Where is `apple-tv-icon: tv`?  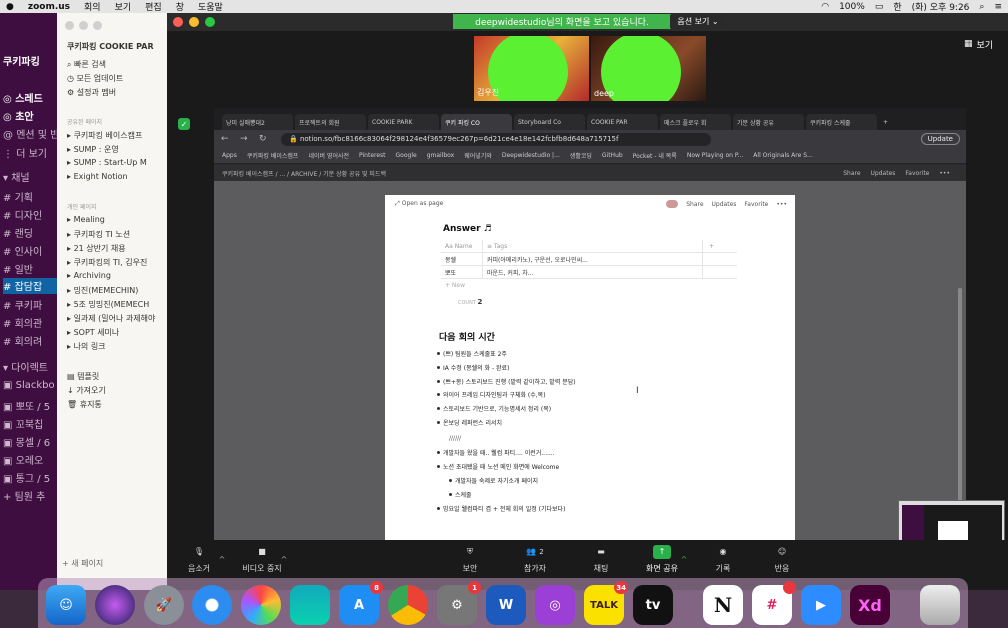
apple-tv-icon: tv is located at coordinates (653, 605).